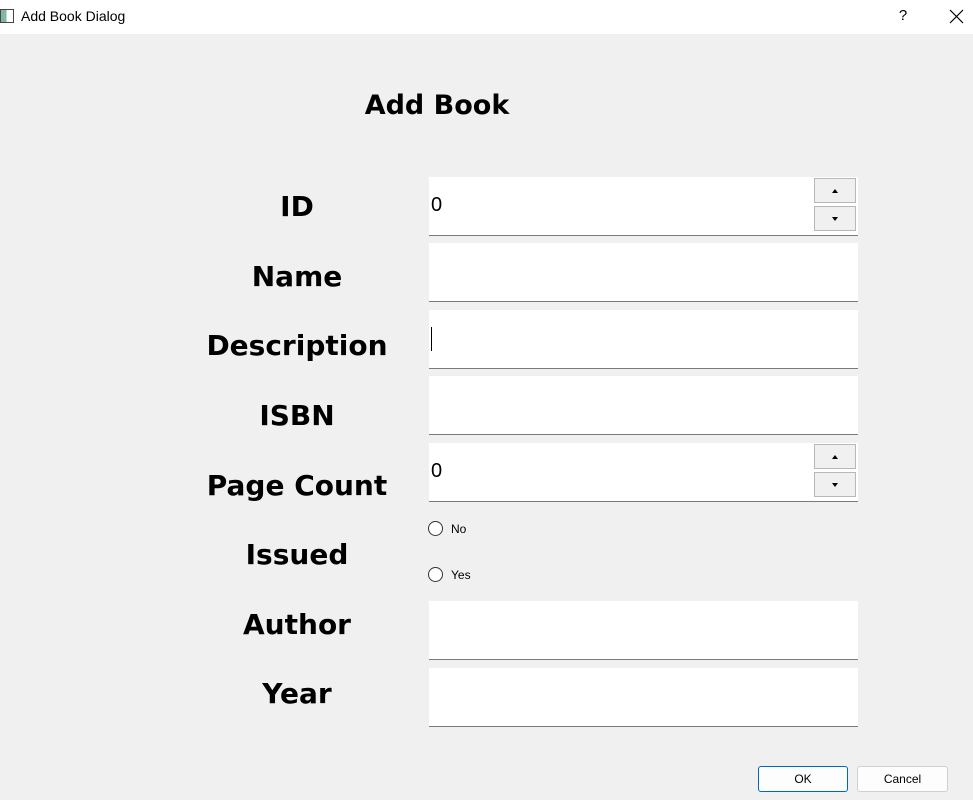 Image resolution: width=973 pixels, height=800 pixels. What do you see at coordinates (437, 105) in the screenshot?
I see `form-heading: Add Book` at bounding box center [437, 105].